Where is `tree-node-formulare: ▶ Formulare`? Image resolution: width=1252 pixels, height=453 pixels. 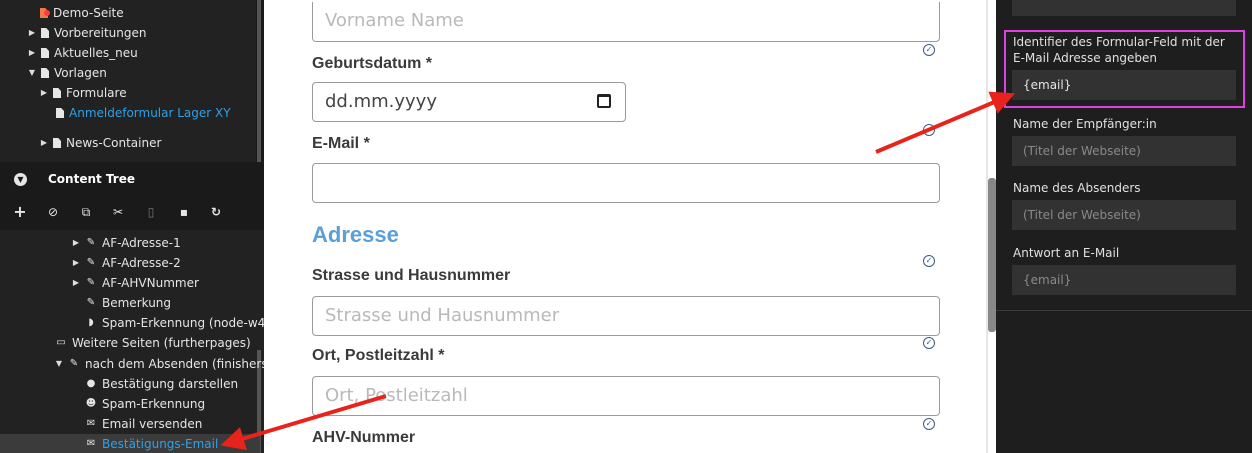
tree-node-formulare: ▶ Formulare is located at coordinates (83, 93).